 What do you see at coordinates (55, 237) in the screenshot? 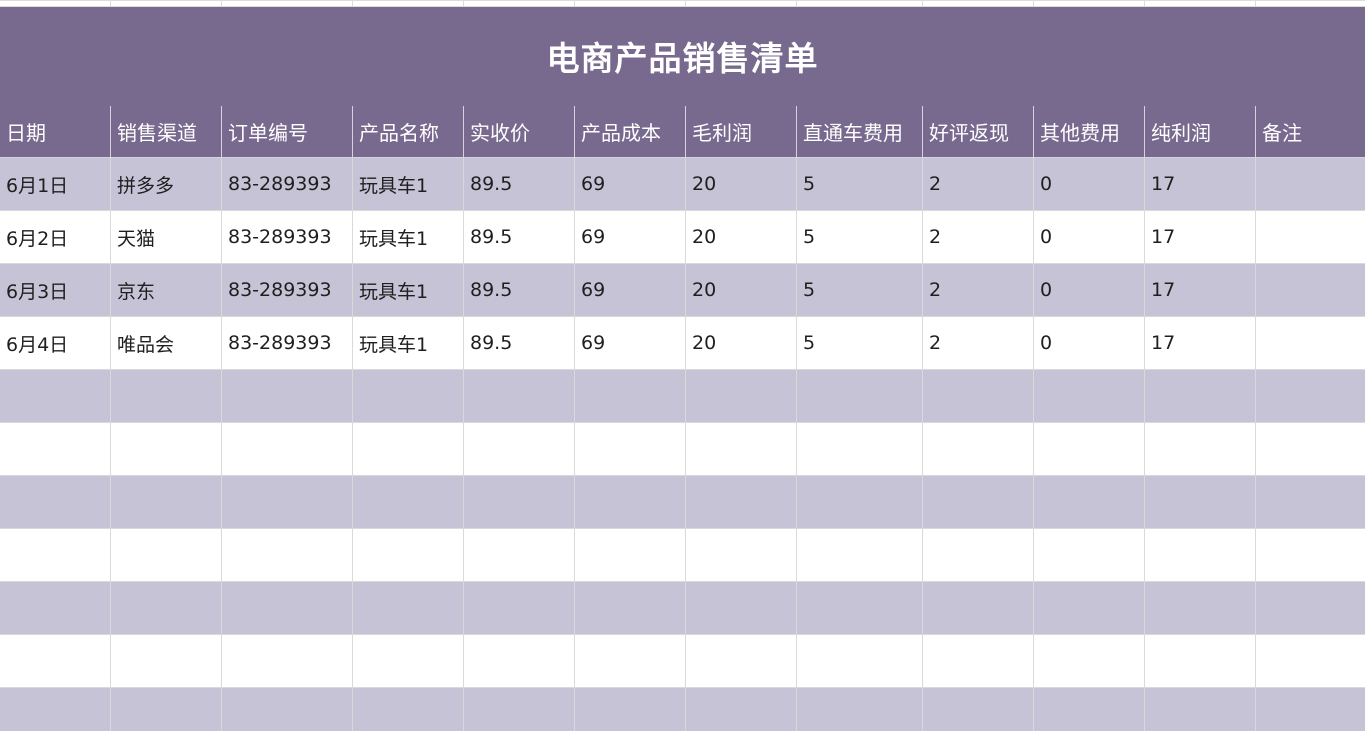
I see `table-cell: 6月2日` at bounding box center [55, 237].